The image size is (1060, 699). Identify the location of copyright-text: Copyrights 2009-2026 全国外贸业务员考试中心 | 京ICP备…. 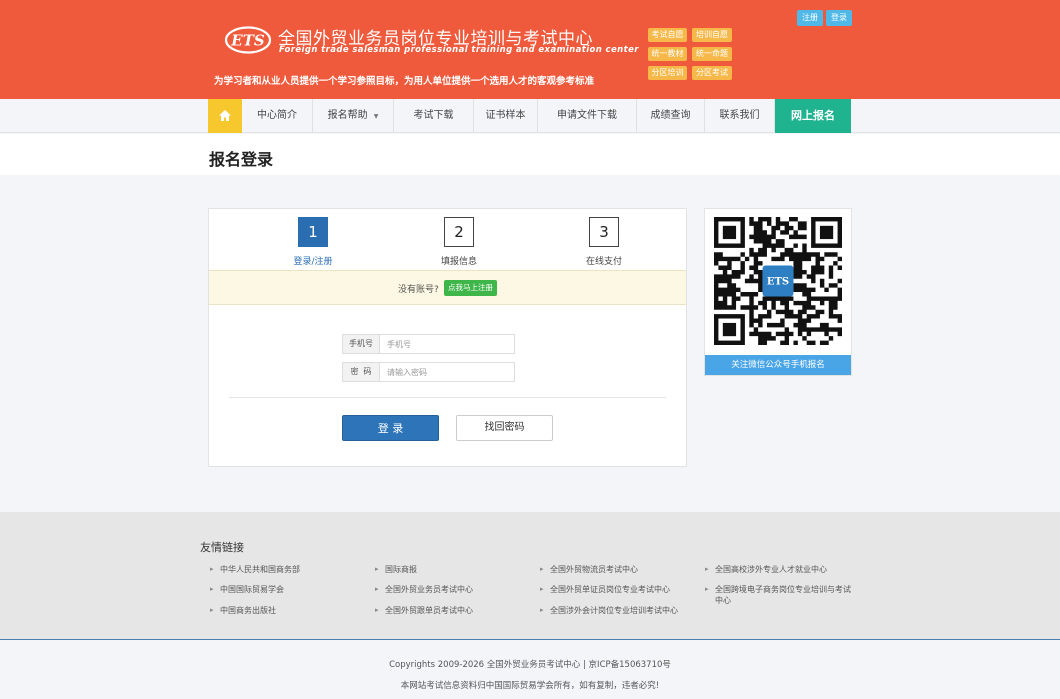
(530, 665).